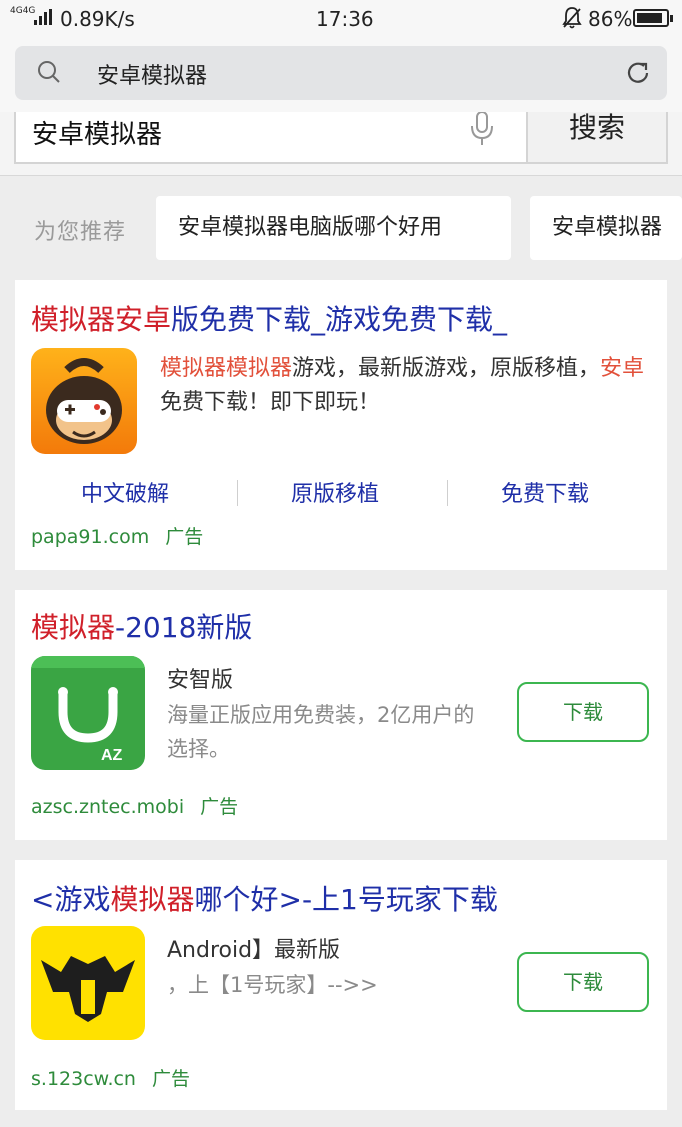 This screenshot has width=682, height=1127. I want to click on browser-toolbar: 安卓模拟器, so click(341, 76).